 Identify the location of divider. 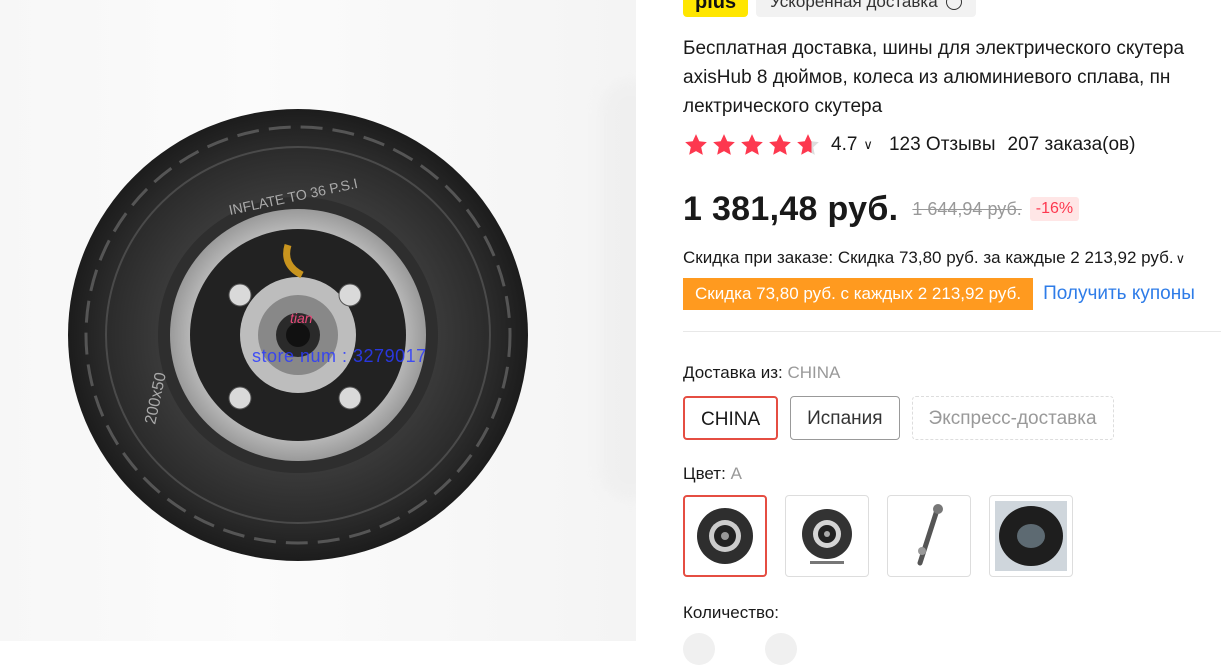
(952, 331).